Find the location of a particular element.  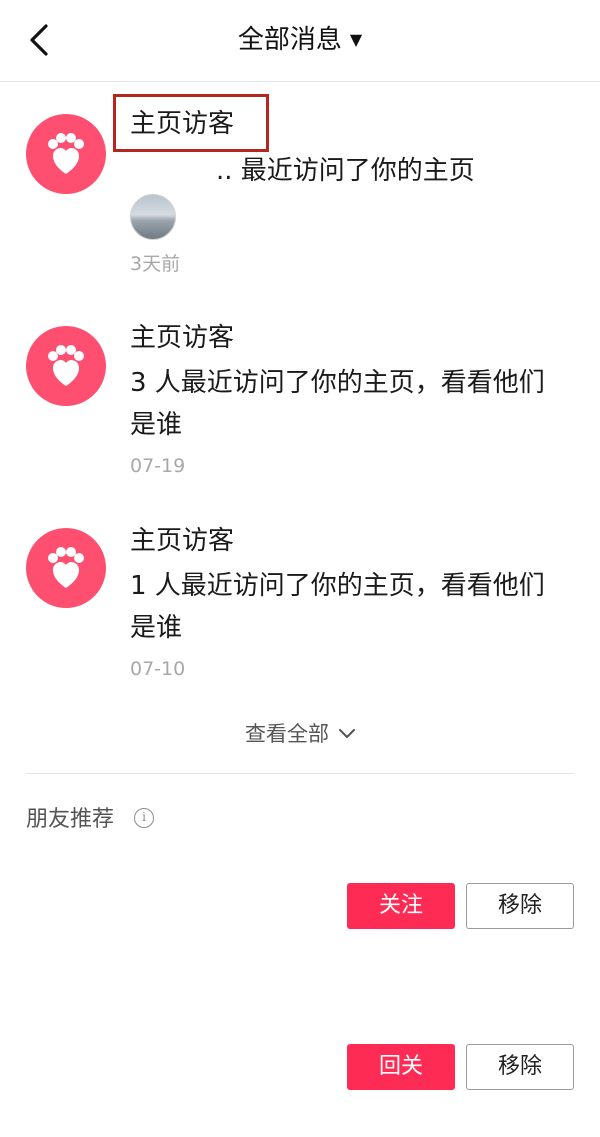

visitor-avatar is located at coordinates (153, 217).